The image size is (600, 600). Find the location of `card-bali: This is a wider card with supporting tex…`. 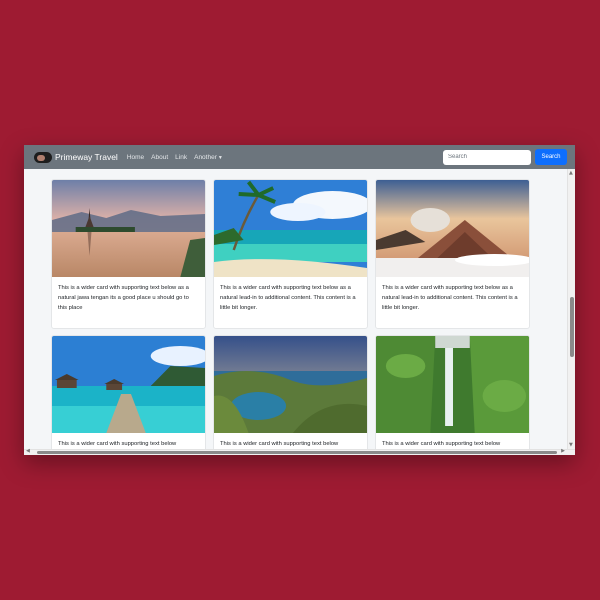

card-bali: This is a wider card with supporting tex… is located at coordinates (128, 254).